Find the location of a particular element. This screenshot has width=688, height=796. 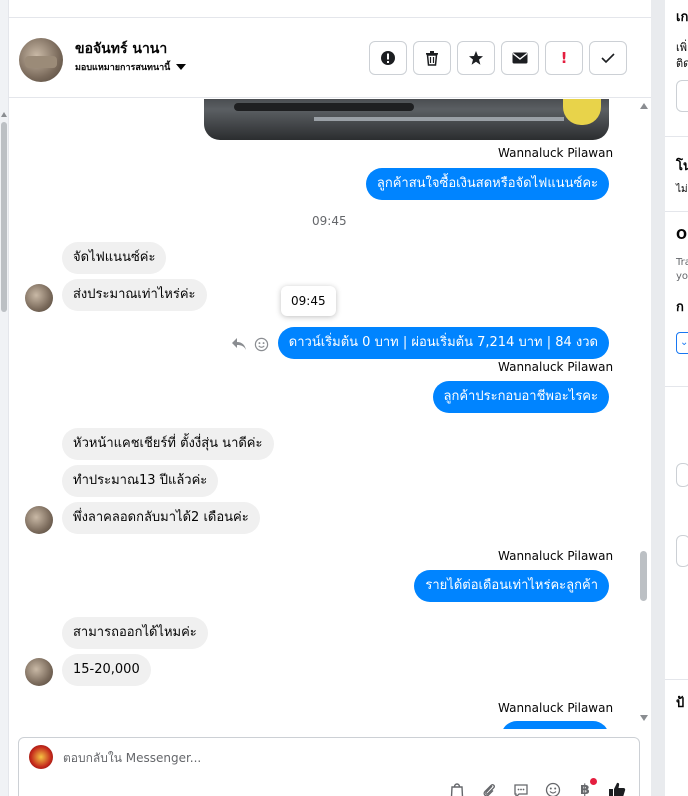

caret-down-icon is located at coordinates (181, 67).